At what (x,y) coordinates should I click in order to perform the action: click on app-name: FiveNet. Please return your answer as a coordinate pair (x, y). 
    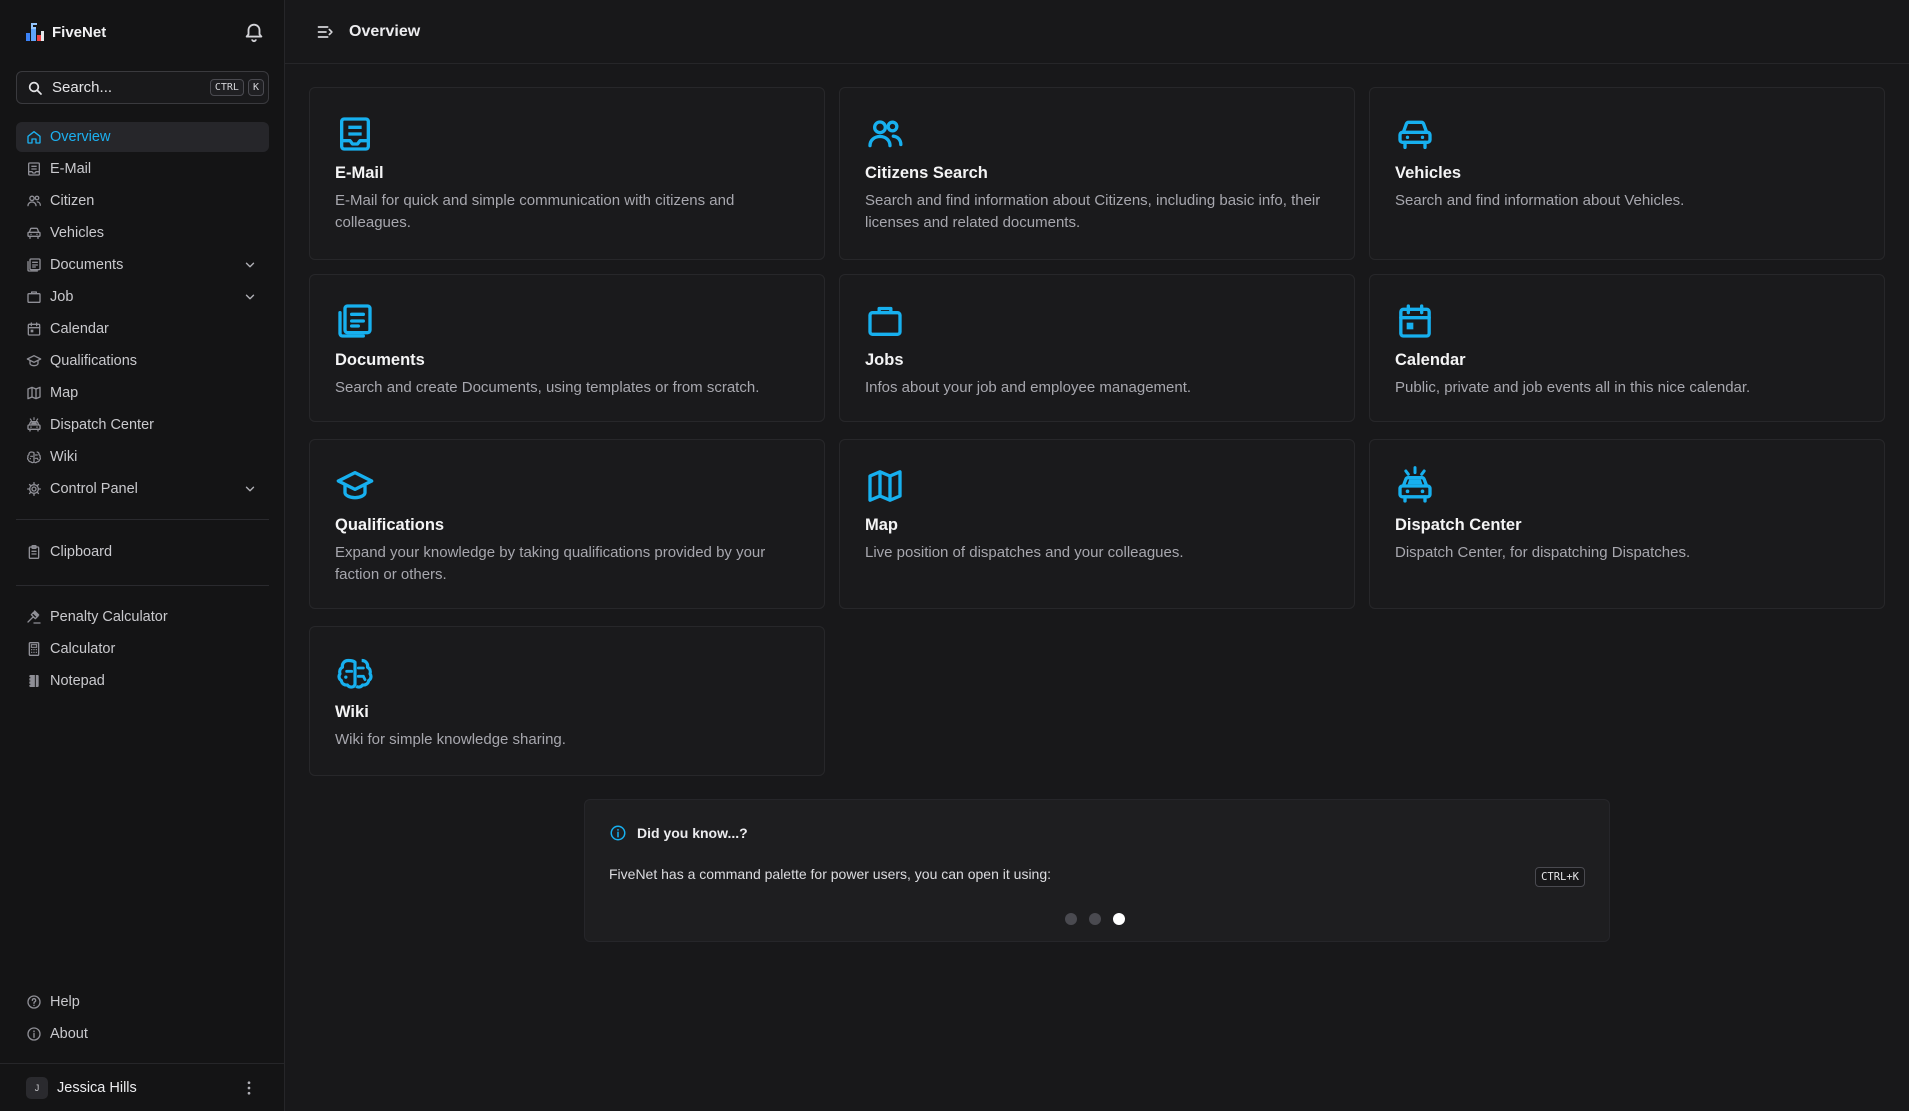
    Looking at the image, I should click on (79, 32).